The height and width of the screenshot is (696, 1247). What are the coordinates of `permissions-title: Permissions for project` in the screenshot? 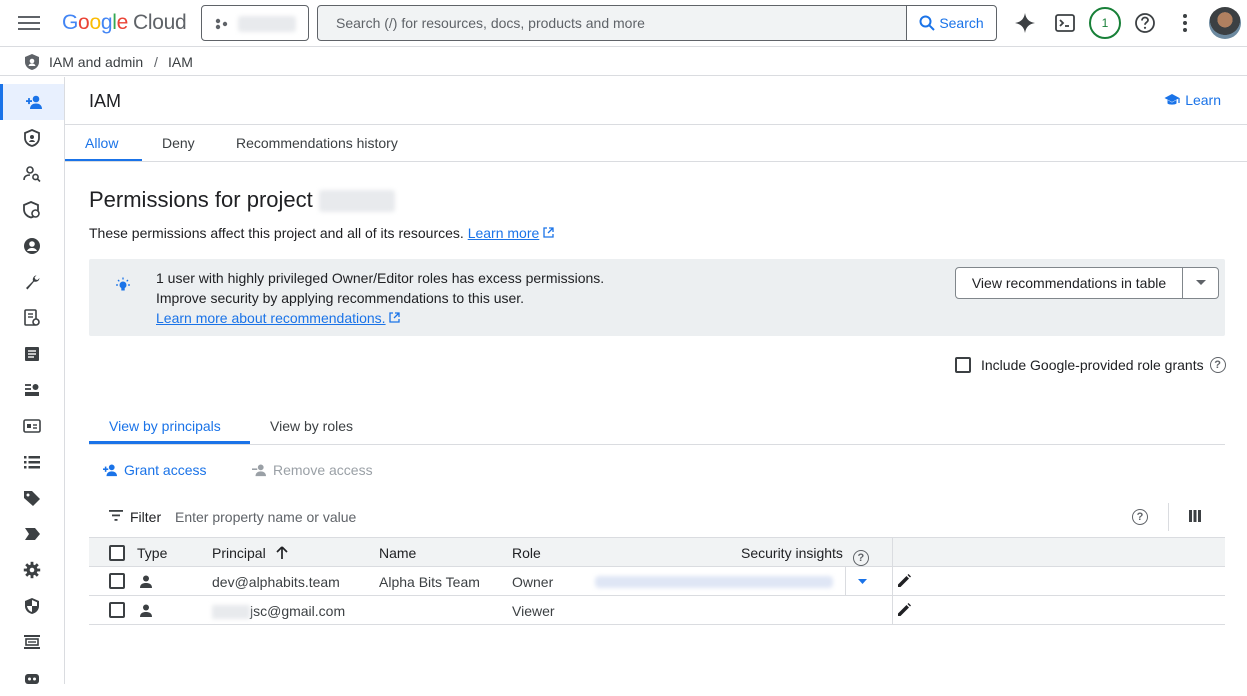 It's located at (242, 200).